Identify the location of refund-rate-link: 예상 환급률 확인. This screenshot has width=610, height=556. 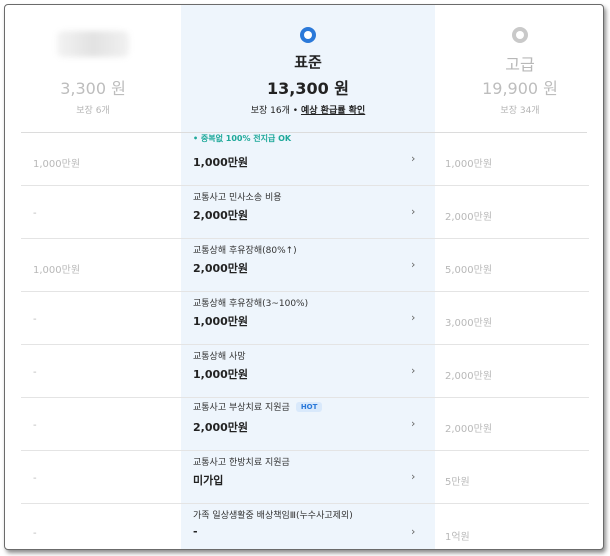
(333, 111).